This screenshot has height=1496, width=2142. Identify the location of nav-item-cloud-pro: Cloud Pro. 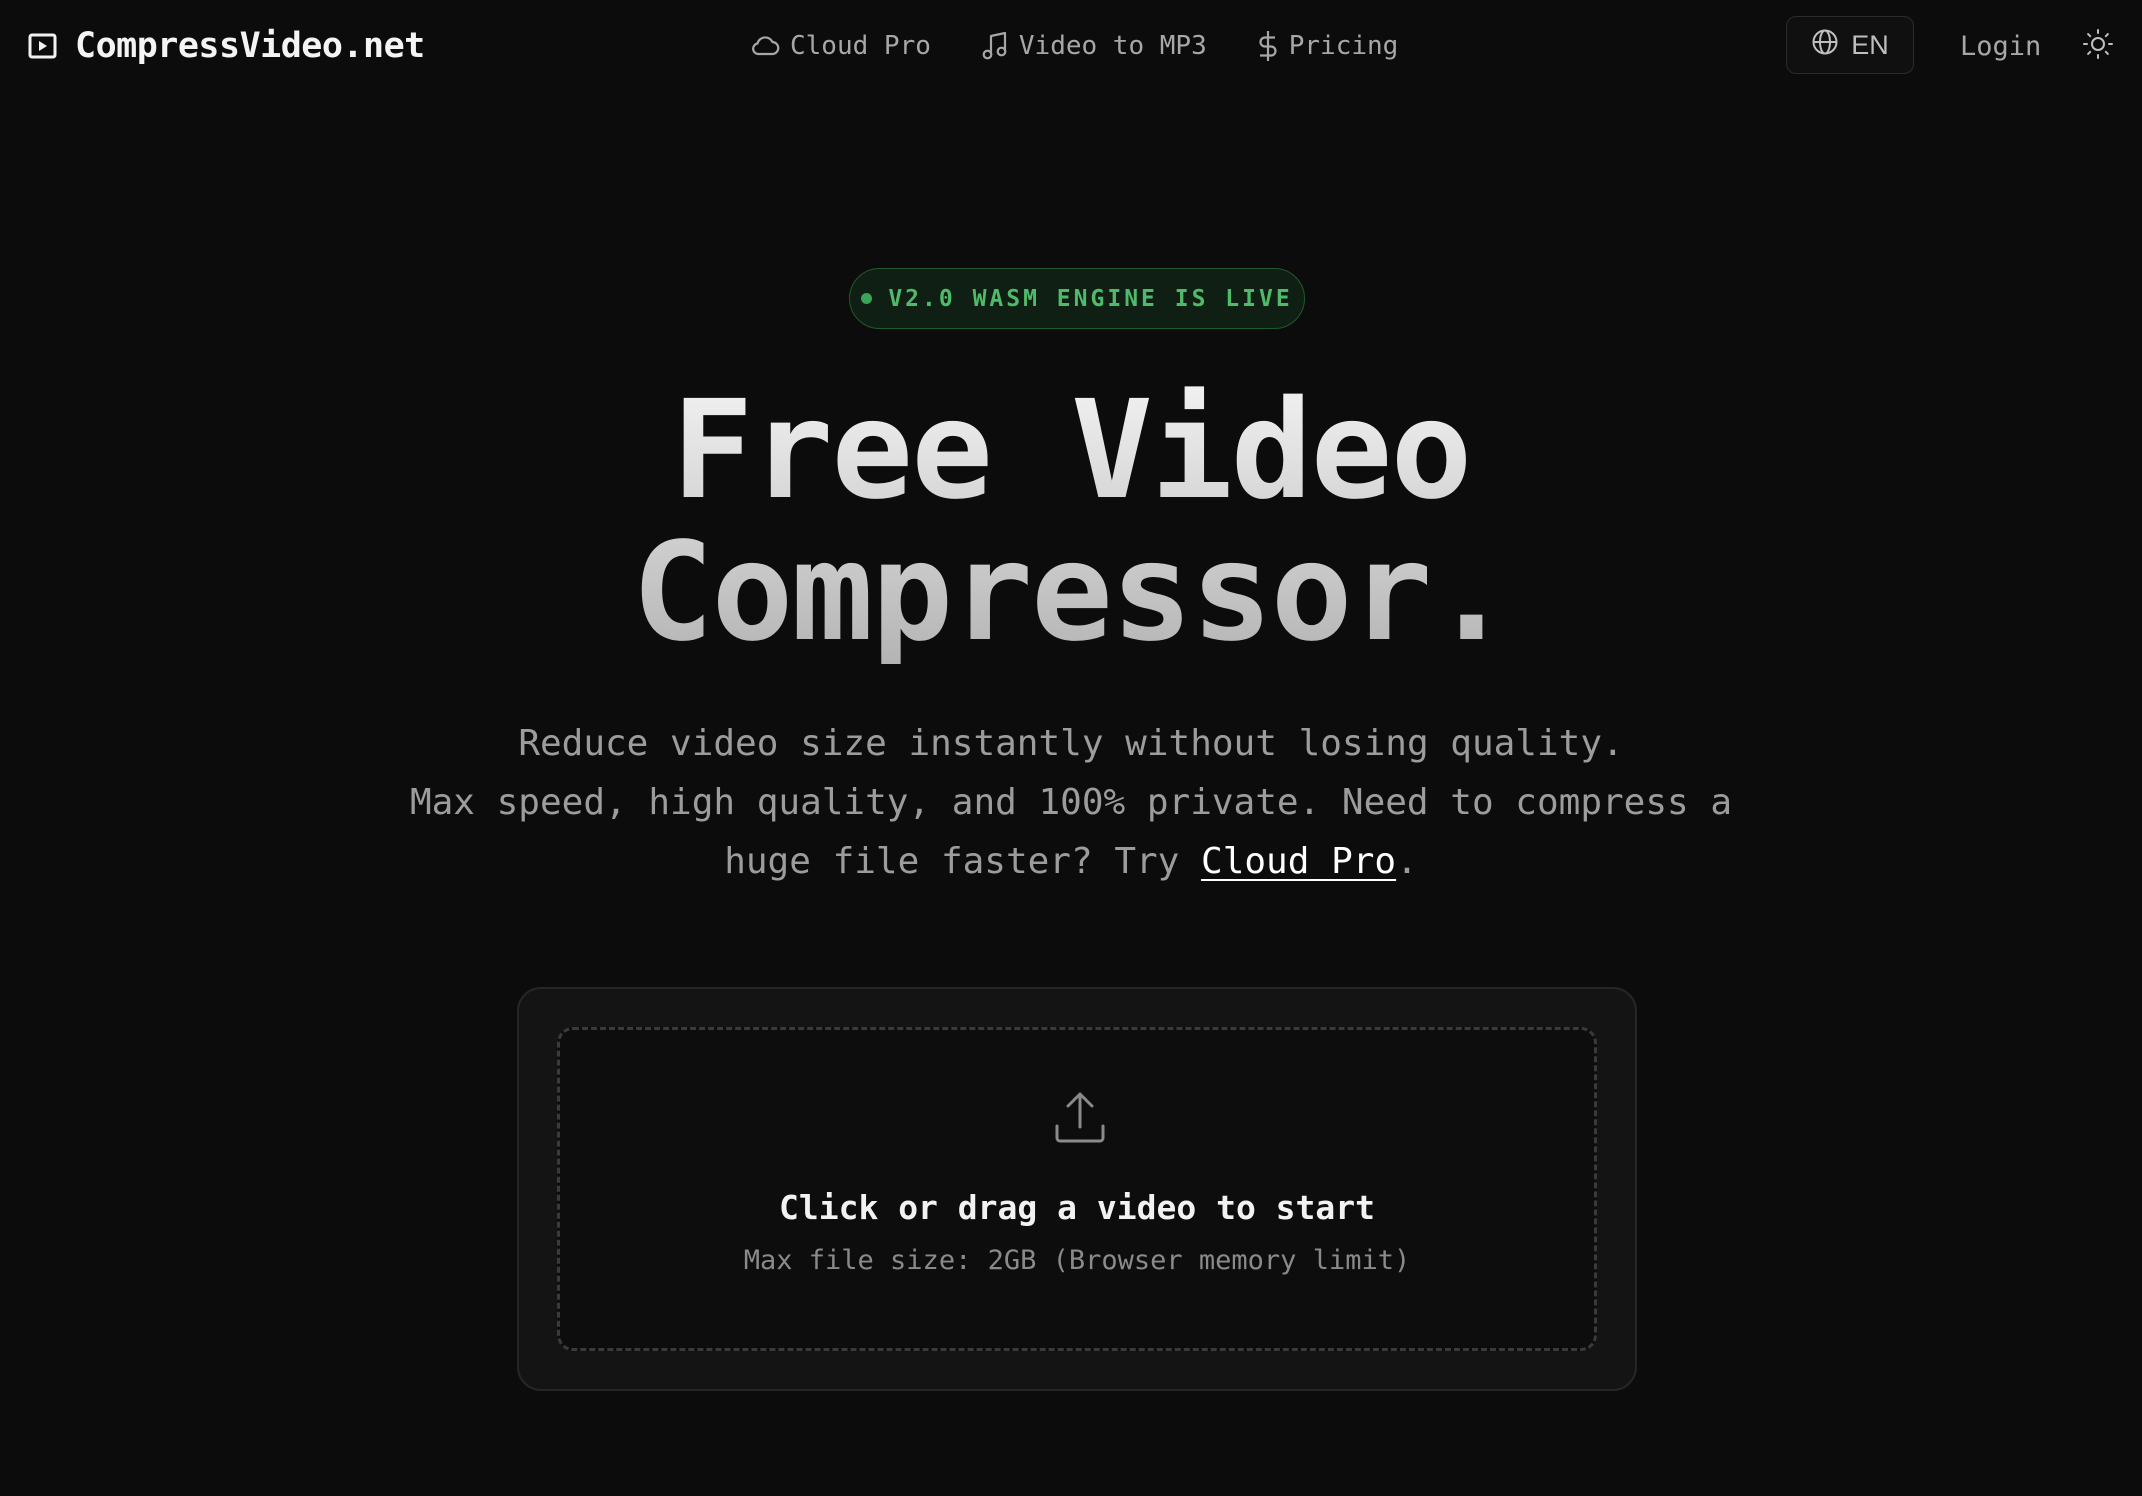
(840, 46).